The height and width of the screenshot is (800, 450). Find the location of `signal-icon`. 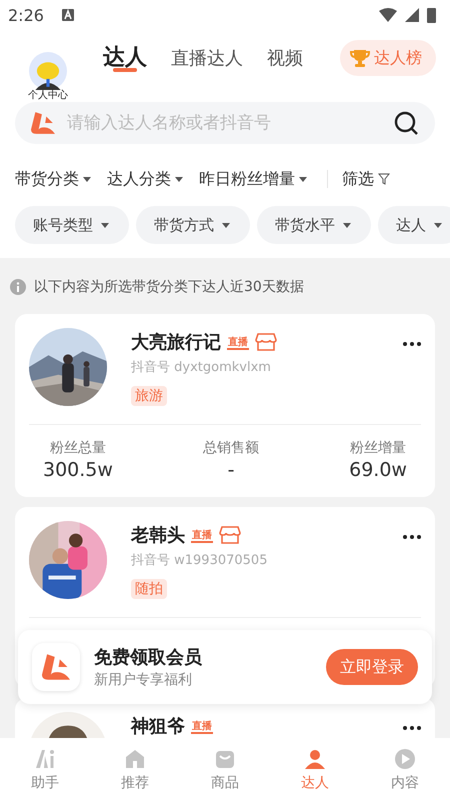

signal-icon is located at coordinates (412, 15).